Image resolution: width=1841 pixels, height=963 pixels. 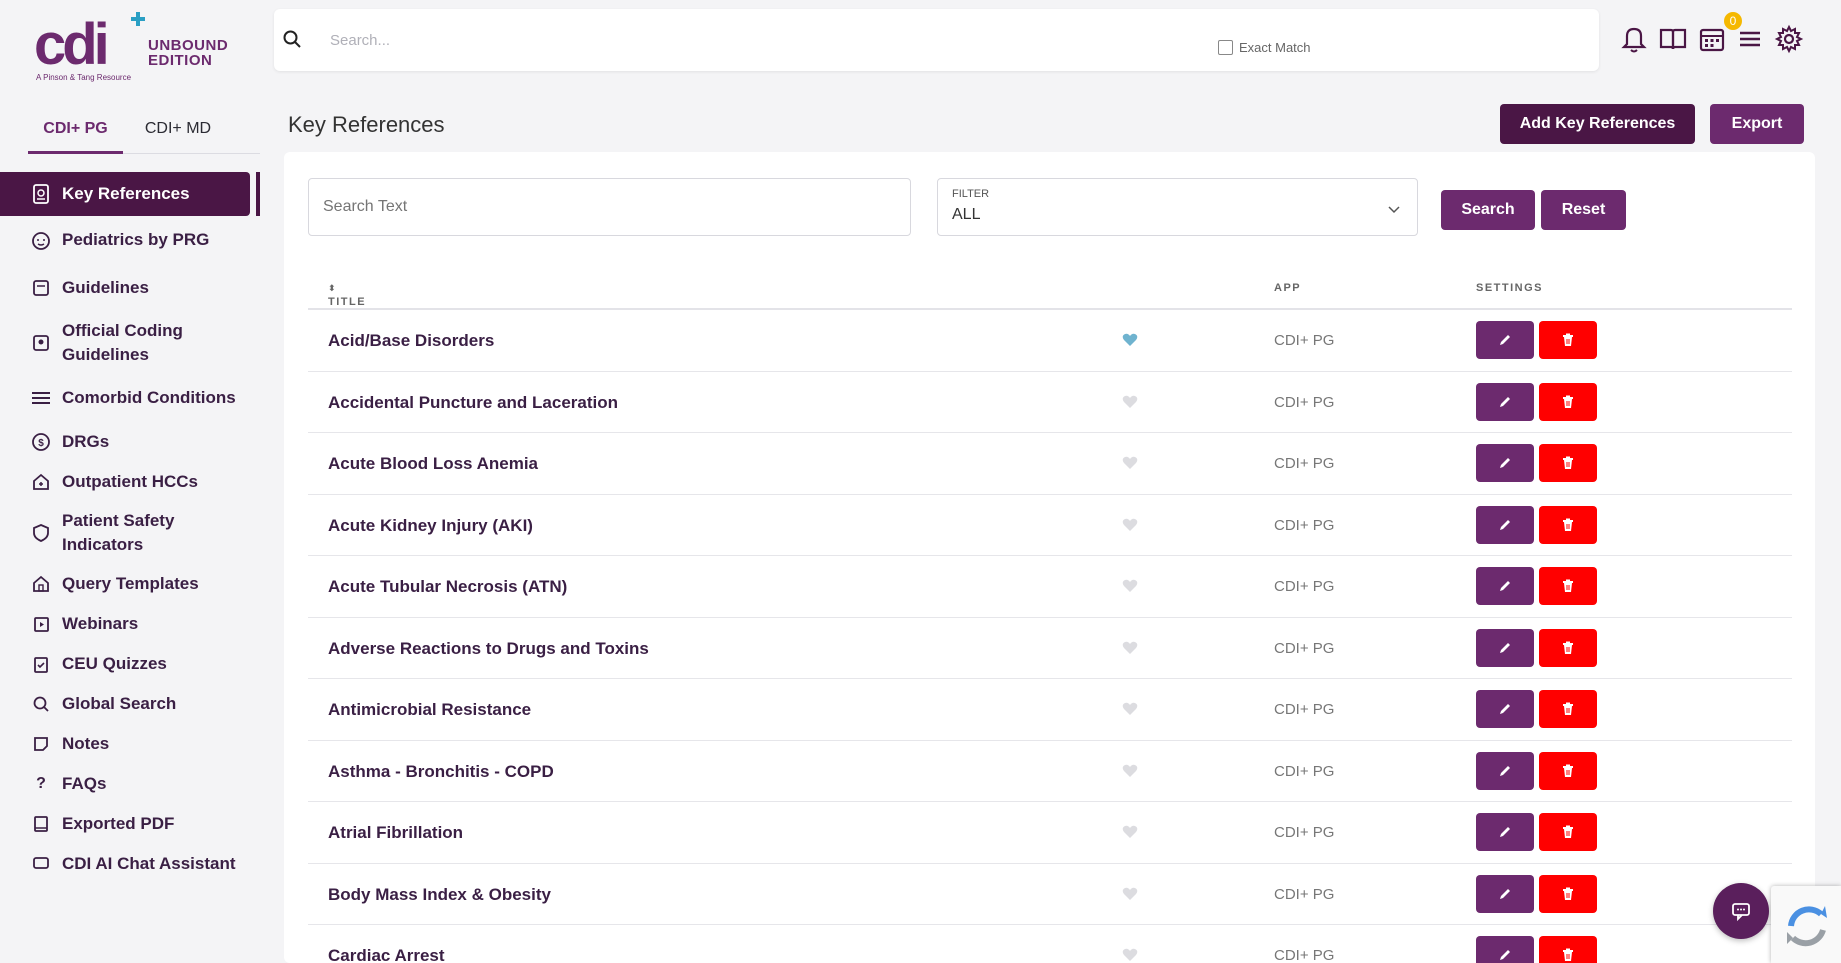 What do you see at coordinates (411, 341) in the screenshot?
I see `row-title: Acid/Base Disorders` at bounding box center [411, 341].